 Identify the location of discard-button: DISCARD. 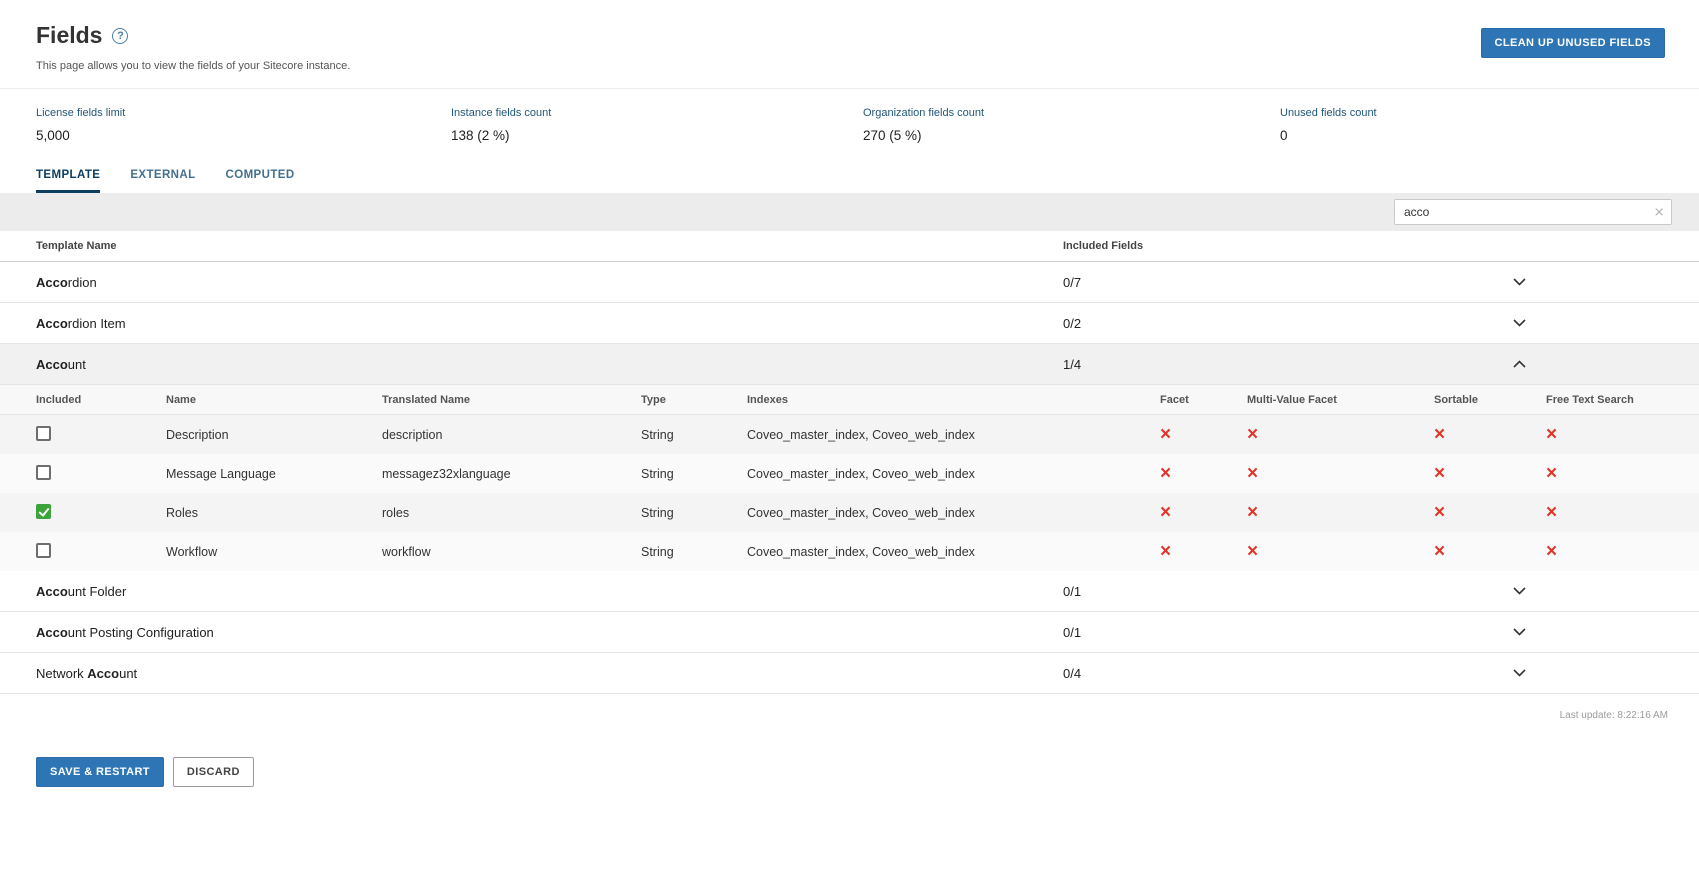
(213, 772).